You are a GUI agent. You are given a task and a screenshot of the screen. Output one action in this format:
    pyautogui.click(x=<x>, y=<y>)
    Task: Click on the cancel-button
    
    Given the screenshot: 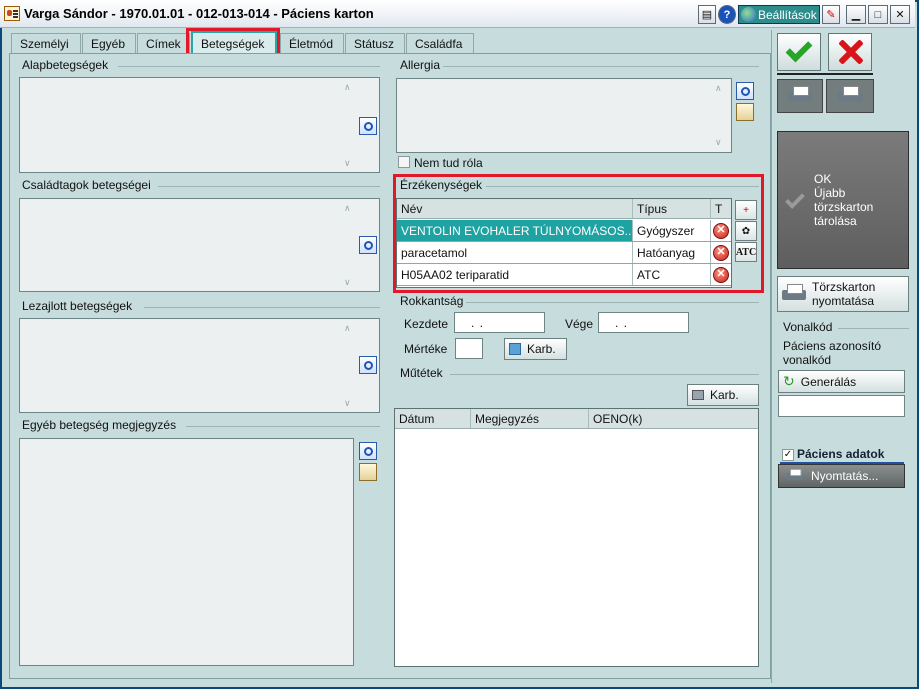 What is the action you would take?
    pyautogui.click(x=850, y=52)
    